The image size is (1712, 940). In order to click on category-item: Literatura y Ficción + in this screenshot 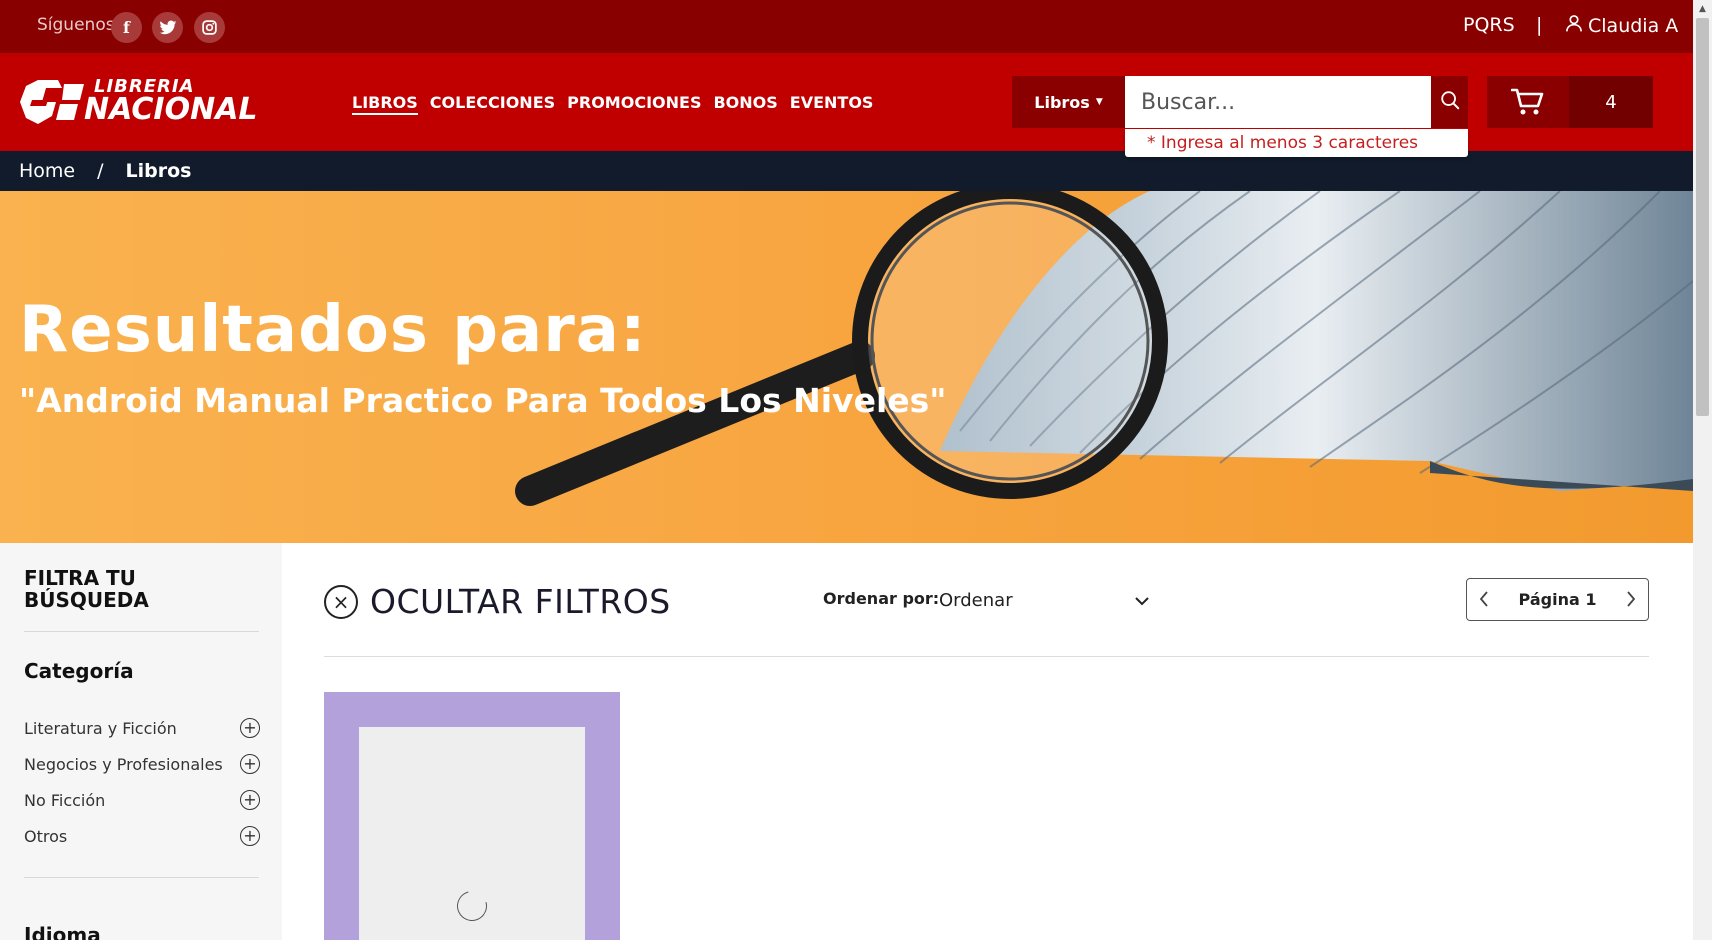, I will do `click(142, 728)`.